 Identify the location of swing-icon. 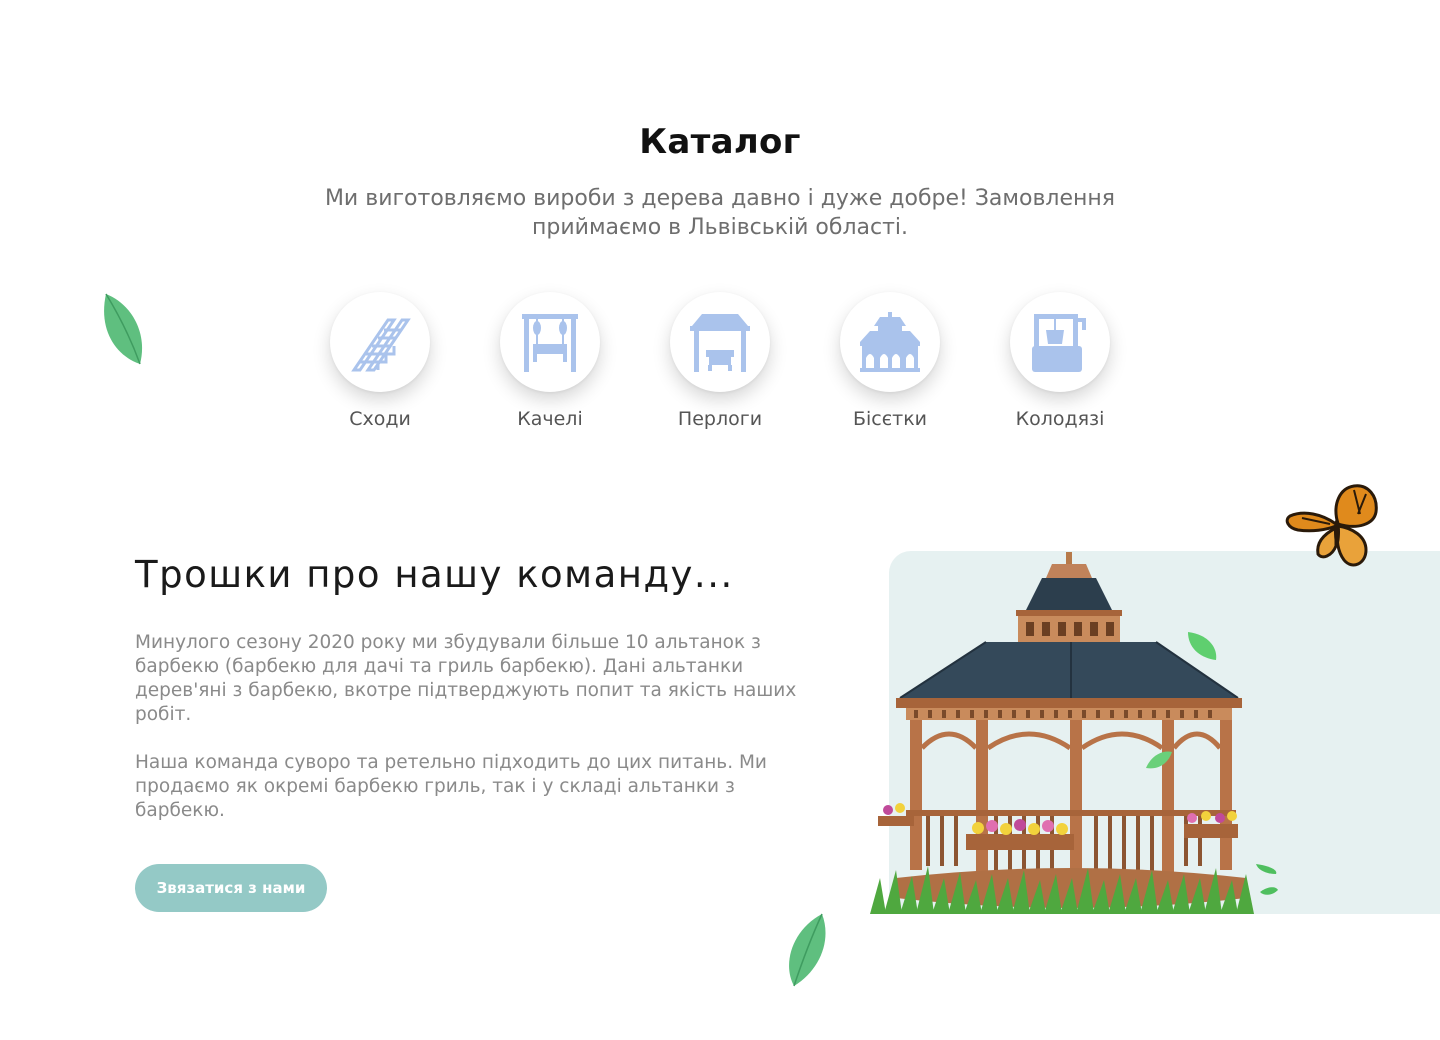
(550, 343).